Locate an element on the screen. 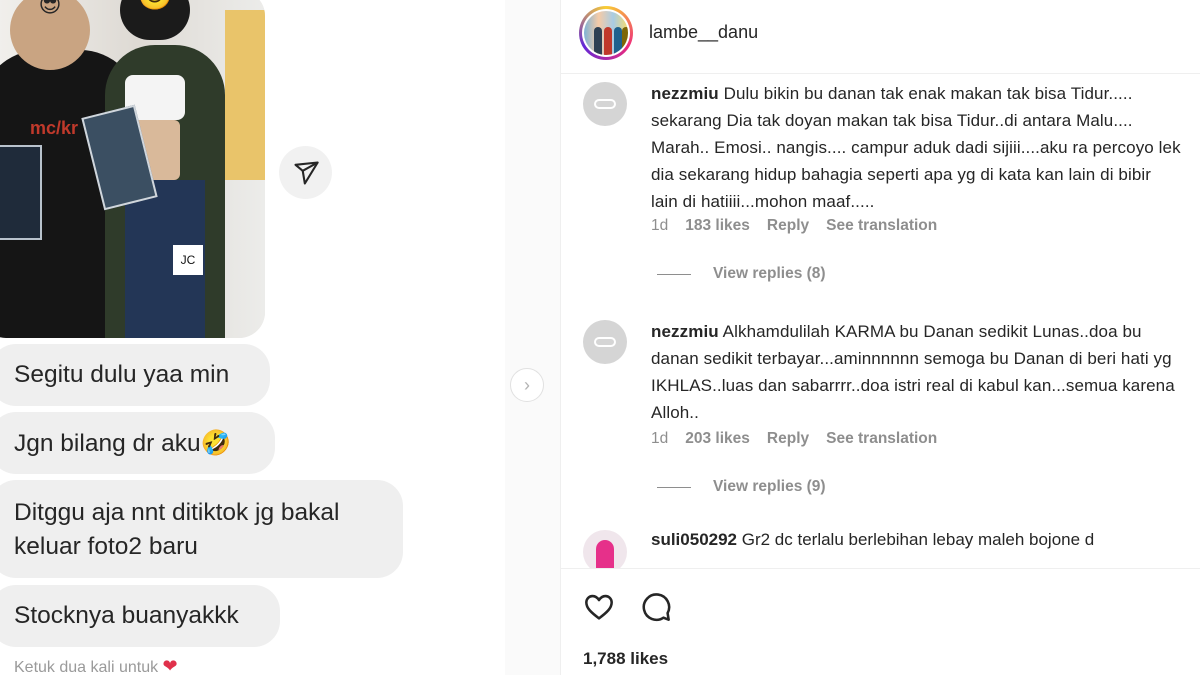  comment-username: suli050292 is located at coordinates (694, 539).